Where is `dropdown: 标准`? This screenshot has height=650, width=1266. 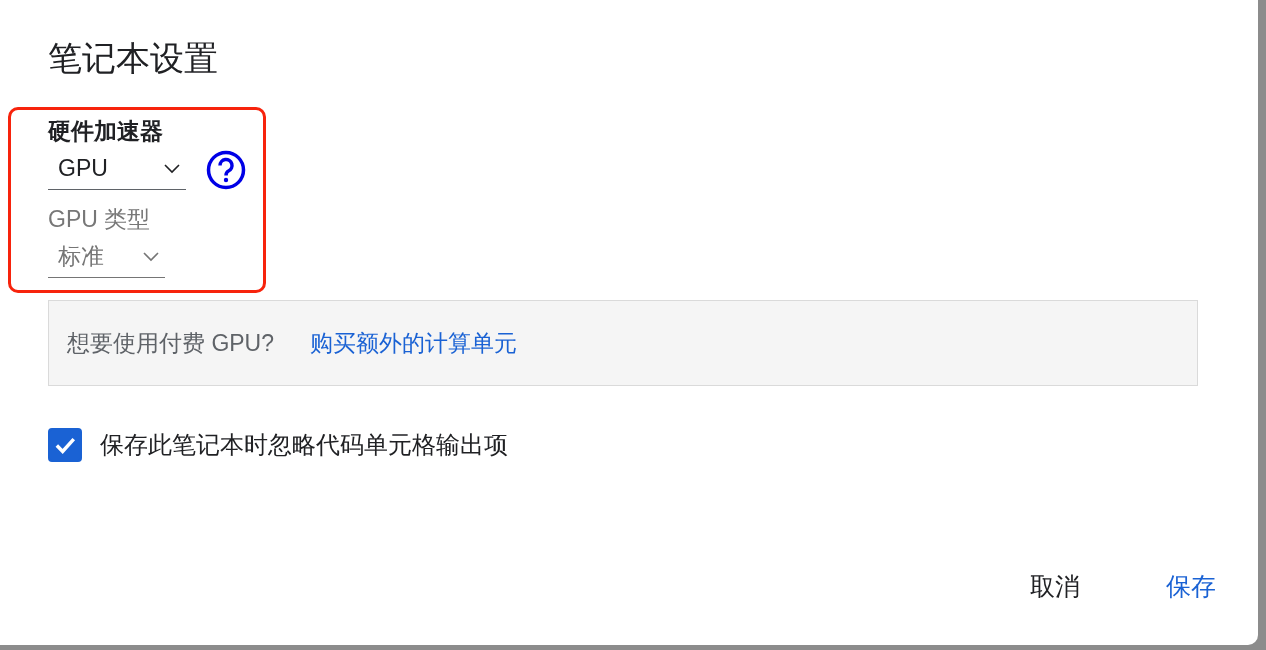
dropdown: 标准 is located at coordinates (106, 258).